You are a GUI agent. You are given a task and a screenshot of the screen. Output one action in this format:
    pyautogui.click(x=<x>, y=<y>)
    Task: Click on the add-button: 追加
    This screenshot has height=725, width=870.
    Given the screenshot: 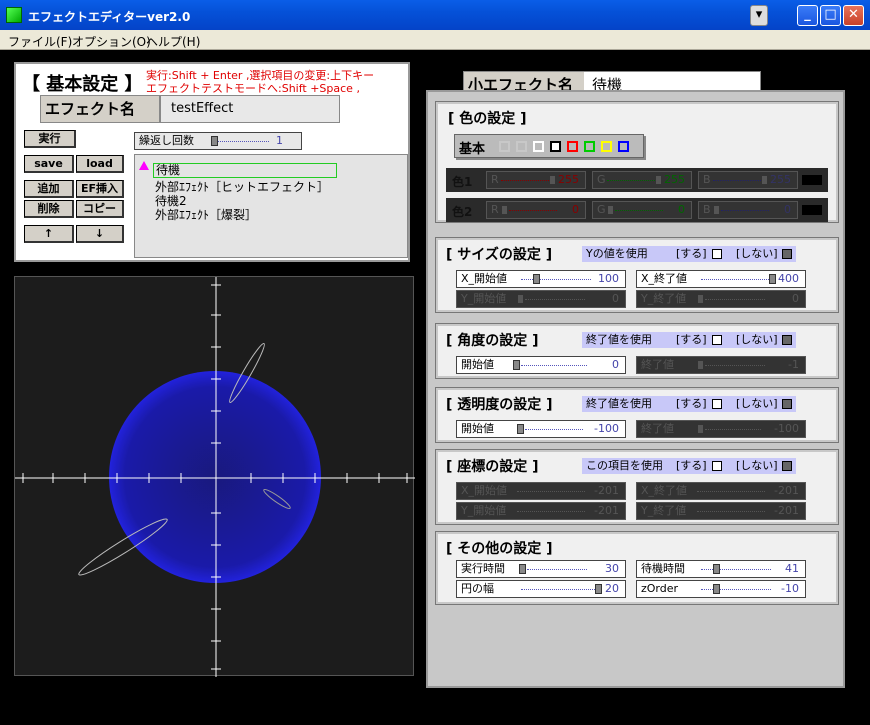 What is the action you would take?
    pyautogui.click(x=49, y=189)
    